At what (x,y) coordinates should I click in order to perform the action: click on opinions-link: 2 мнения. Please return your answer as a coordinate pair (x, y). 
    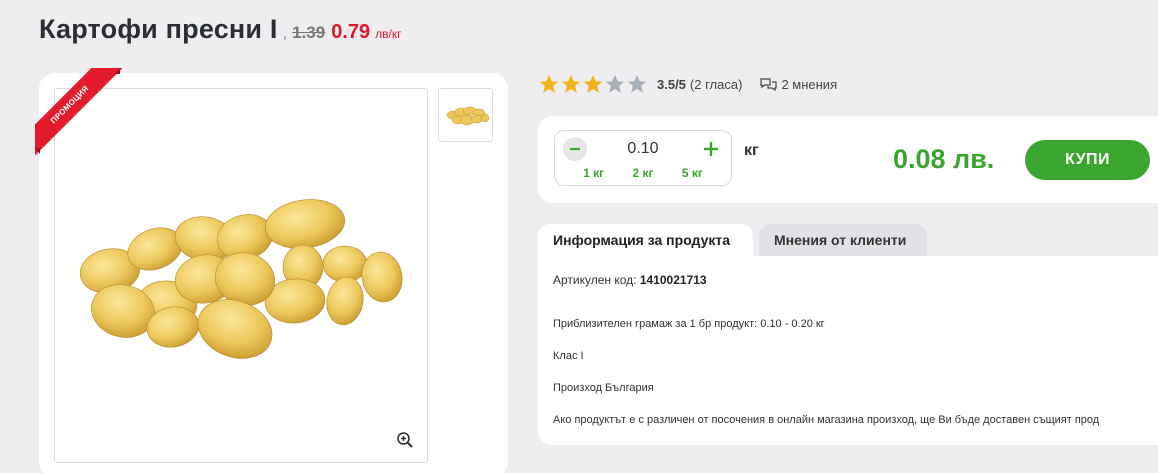
    Looking at the image, I should click on (798, 84).